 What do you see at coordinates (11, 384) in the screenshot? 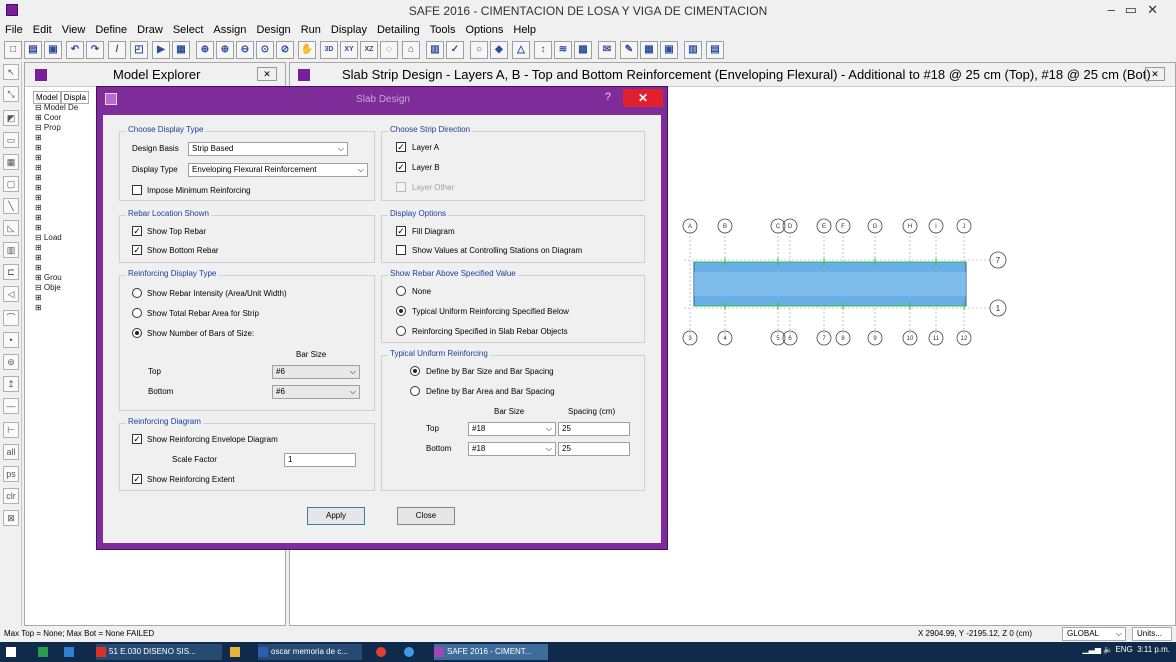
I see `snap-icon: ↥` at bounding box center [11, 384].